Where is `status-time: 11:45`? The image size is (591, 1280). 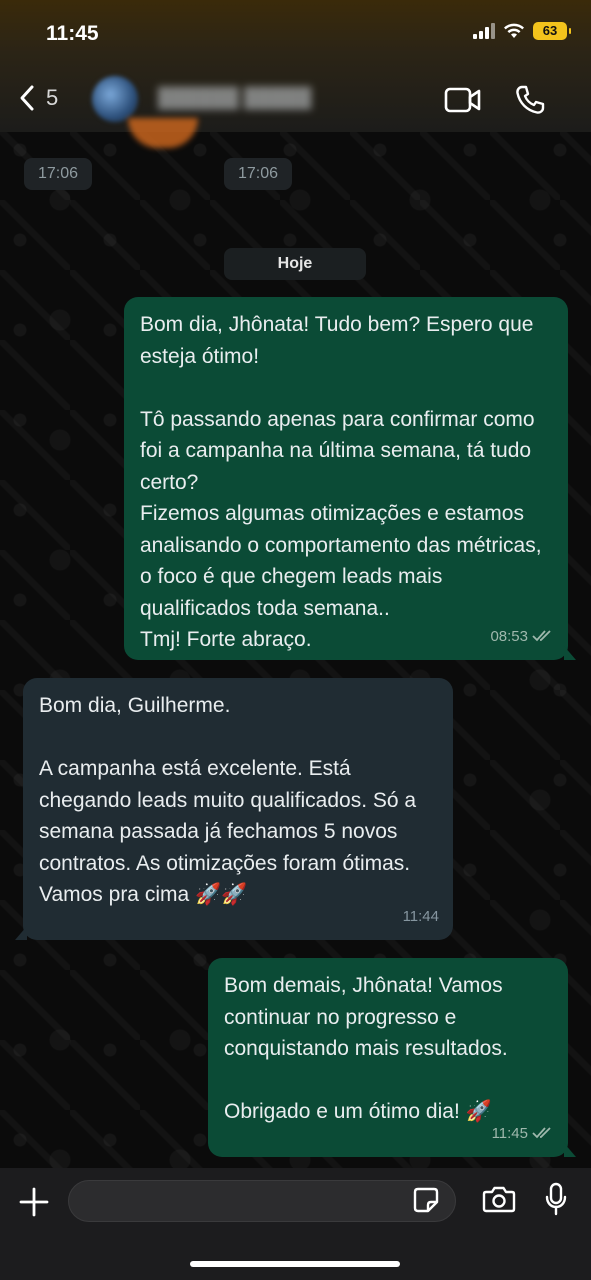 status-time: 11:45 is located at coordinates (72, 33).